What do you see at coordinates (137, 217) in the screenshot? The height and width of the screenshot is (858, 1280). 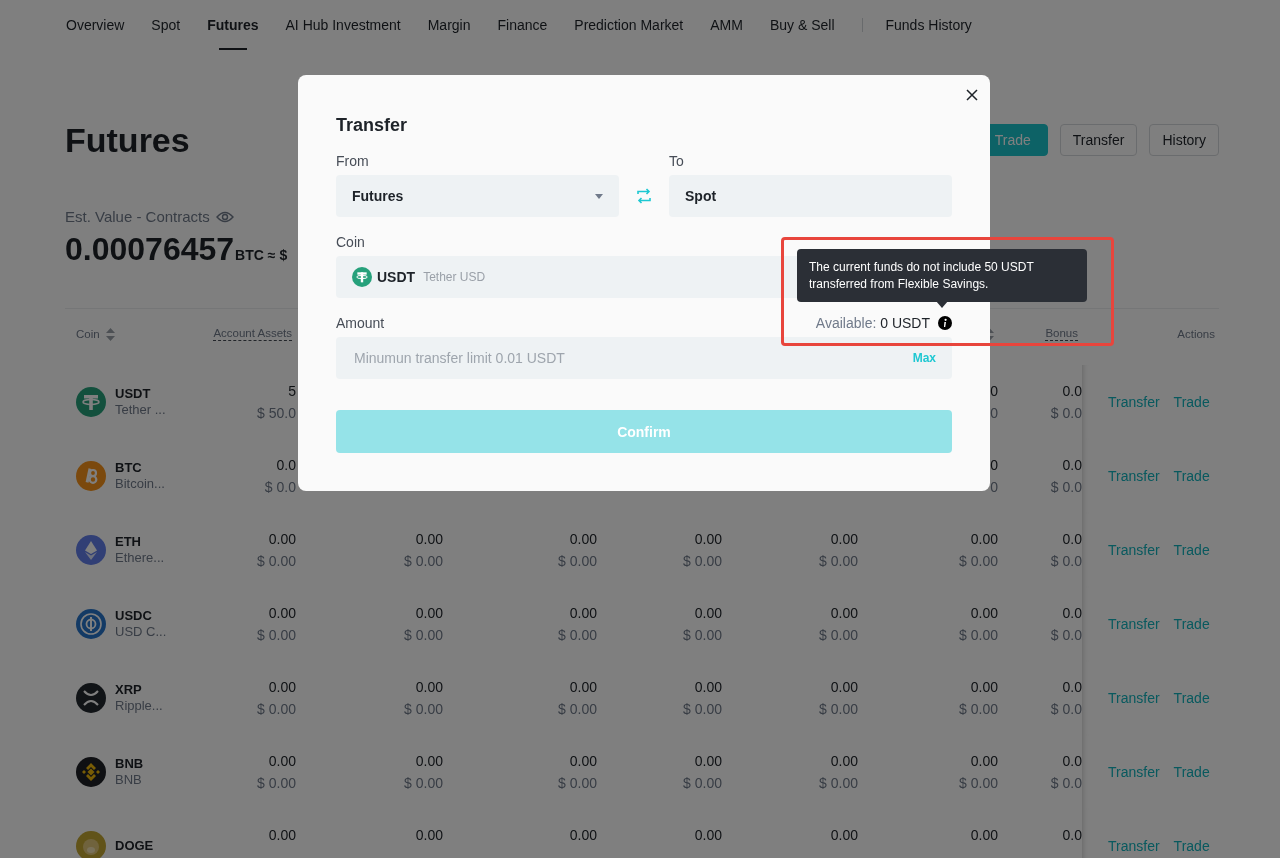 I see `estimate-label: Est. Value - Contracts` at bounding box center [137, 217].